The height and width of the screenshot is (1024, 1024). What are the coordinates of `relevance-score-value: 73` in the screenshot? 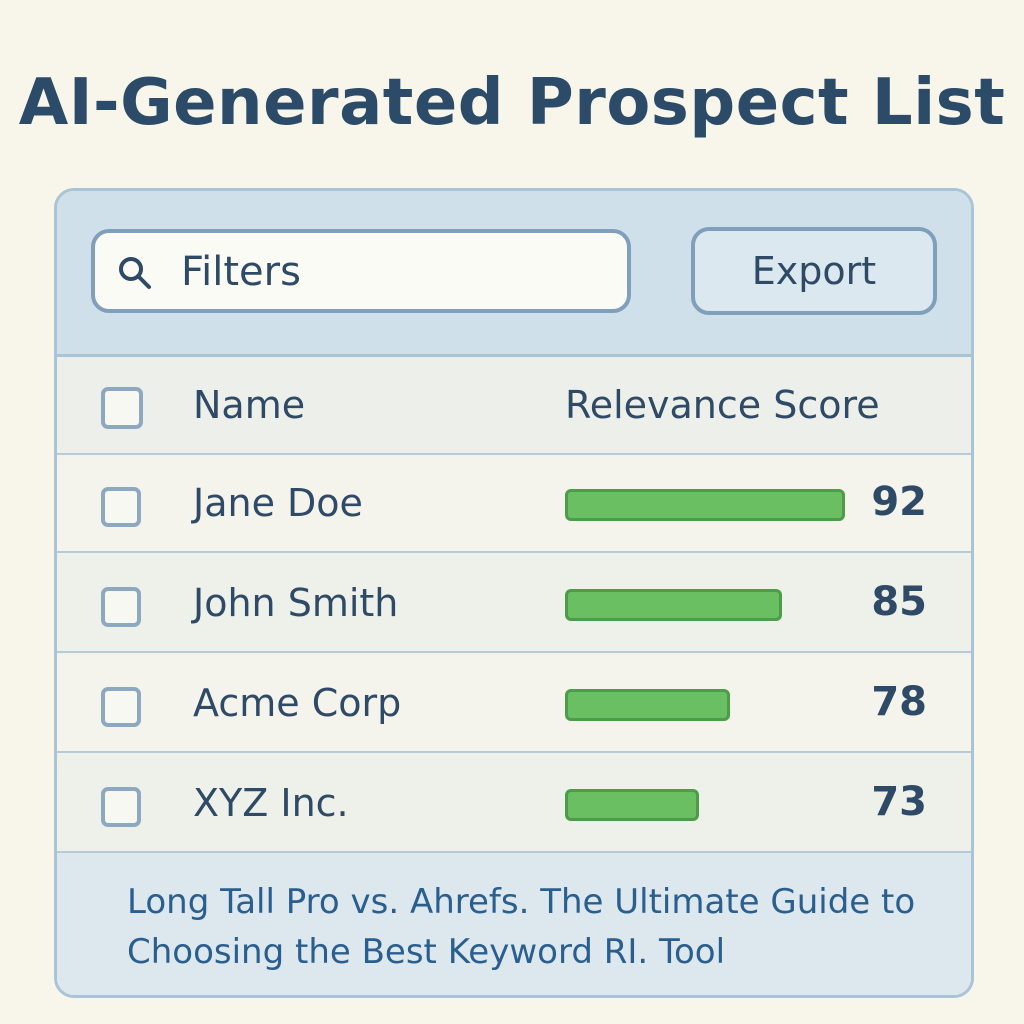 It's located at (899, 802).